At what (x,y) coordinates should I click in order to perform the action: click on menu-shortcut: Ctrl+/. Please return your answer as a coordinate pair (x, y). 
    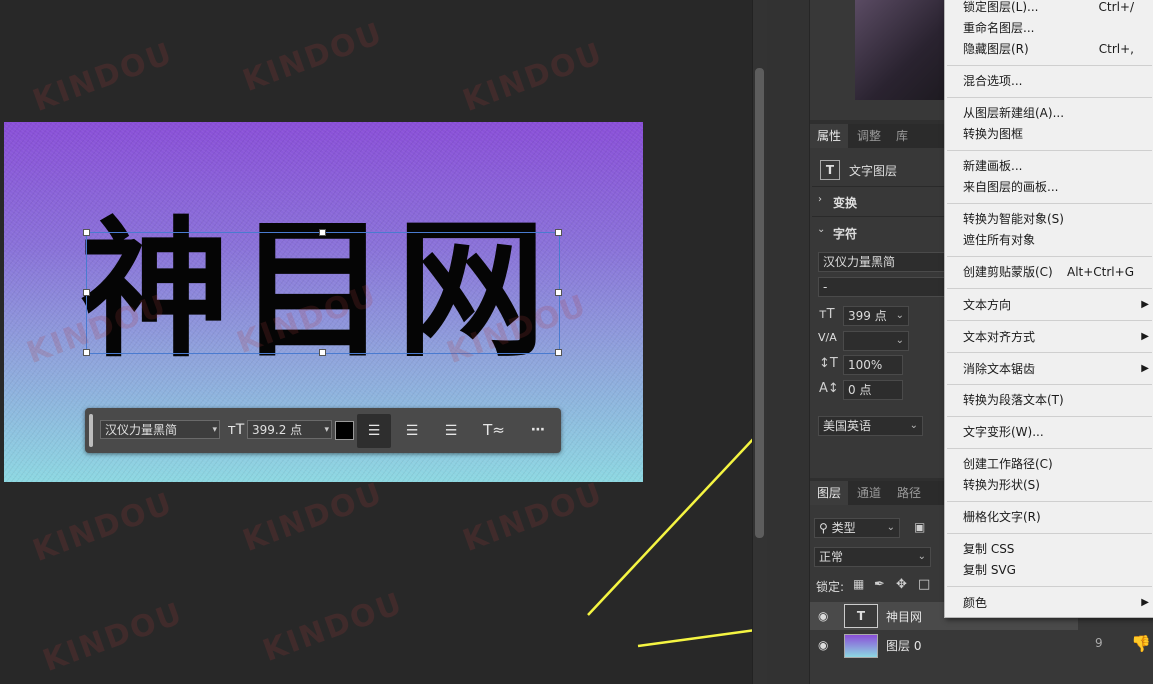
    Looking at the image, I should click on (1116, 7).